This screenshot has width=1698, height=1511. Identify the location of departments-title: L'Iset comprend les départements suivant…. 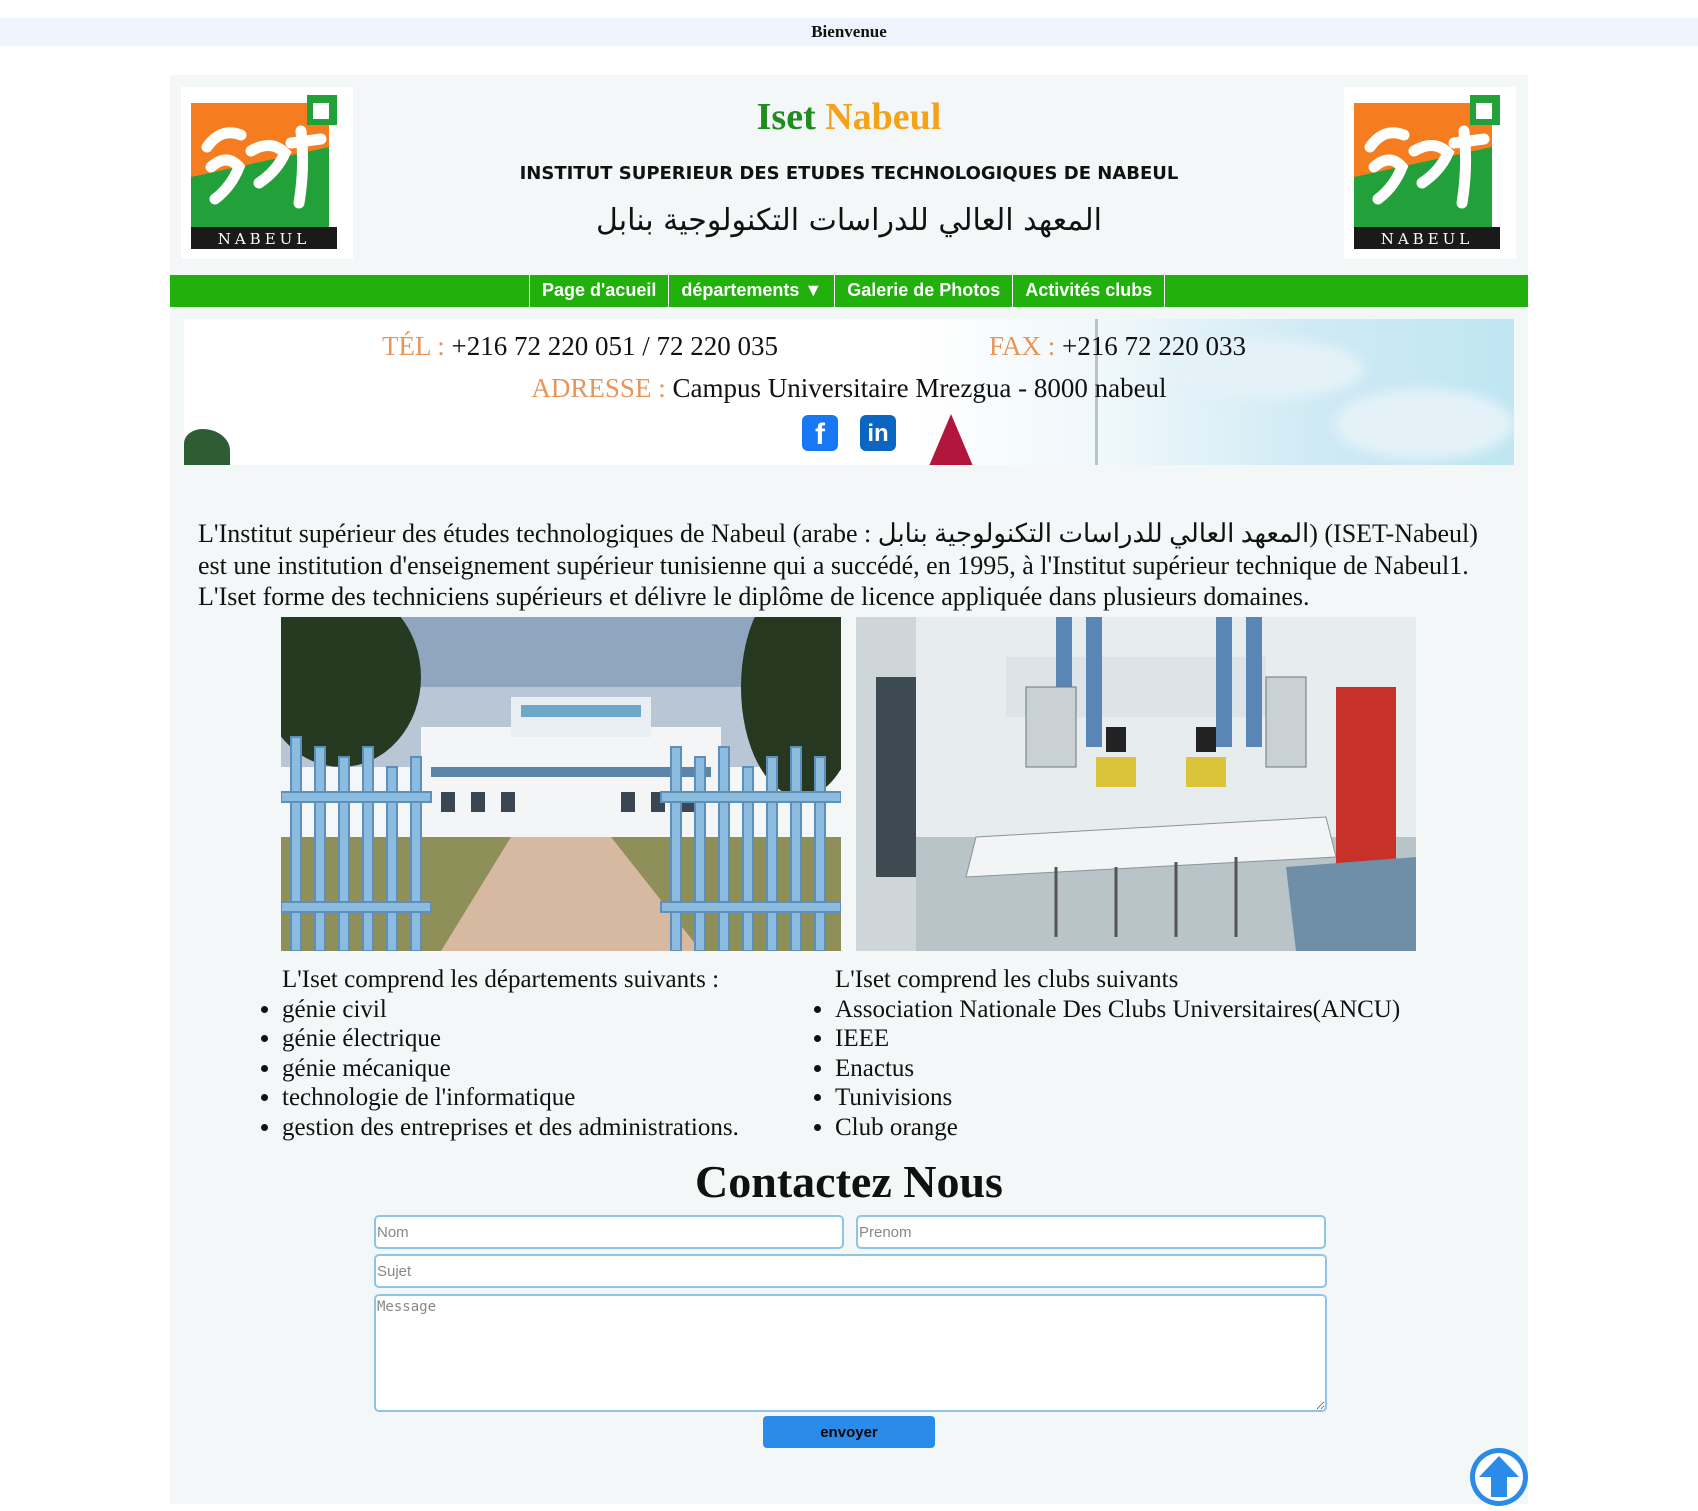
(501, 979).